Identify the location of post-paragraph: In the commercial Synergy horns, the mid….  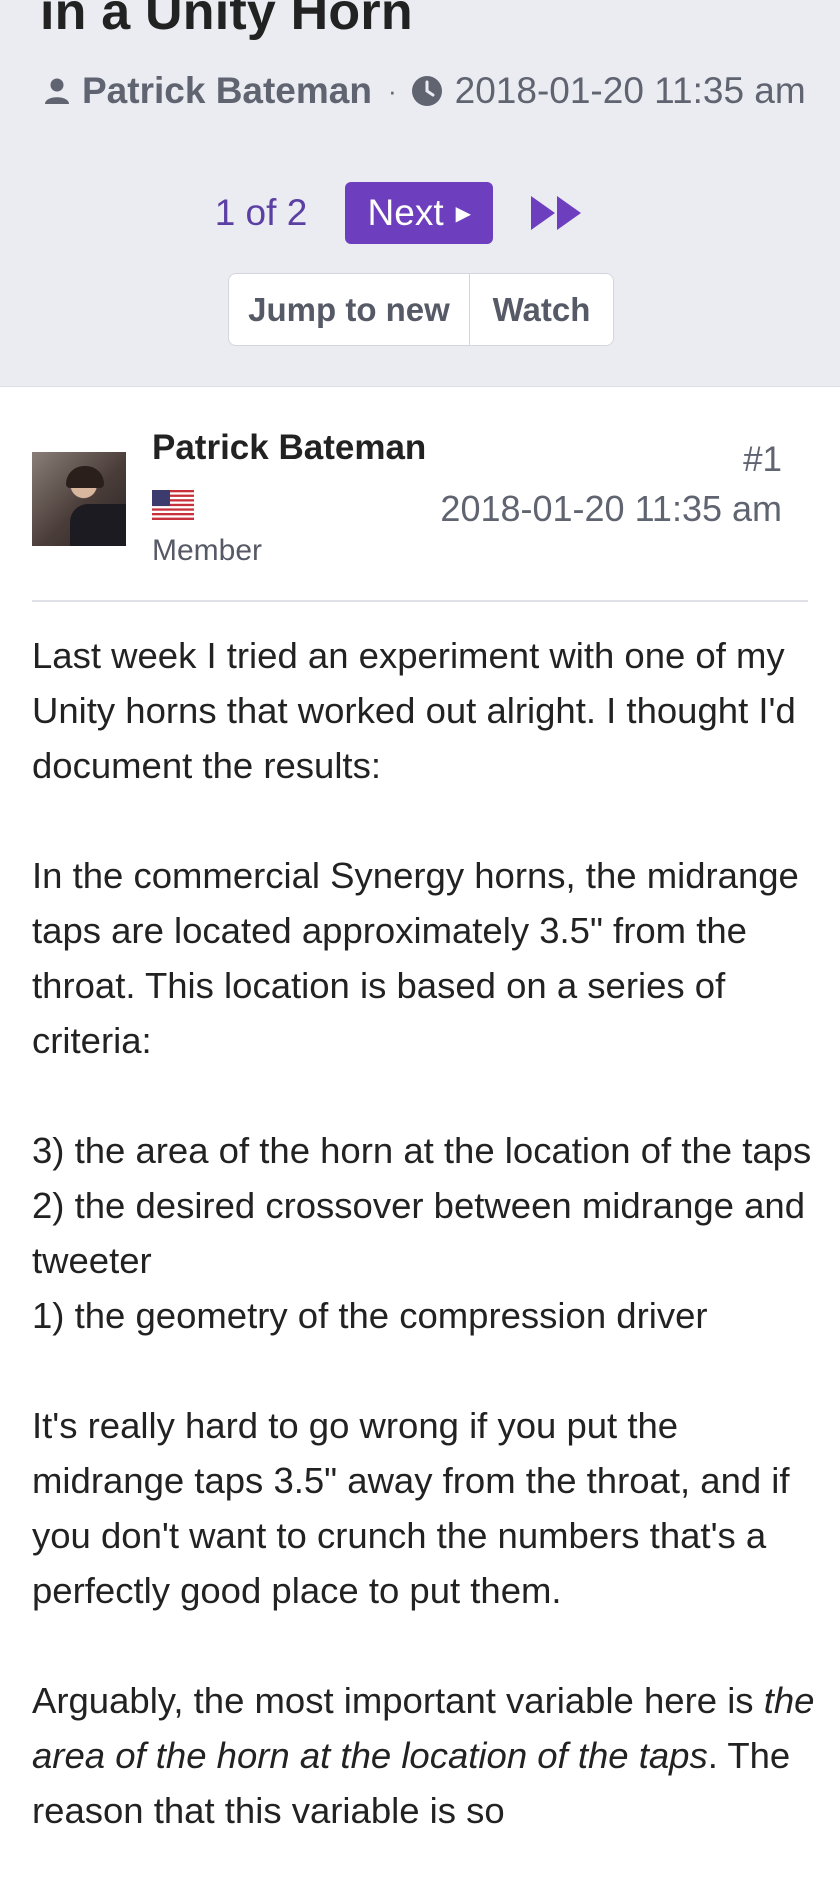
(415, 958).